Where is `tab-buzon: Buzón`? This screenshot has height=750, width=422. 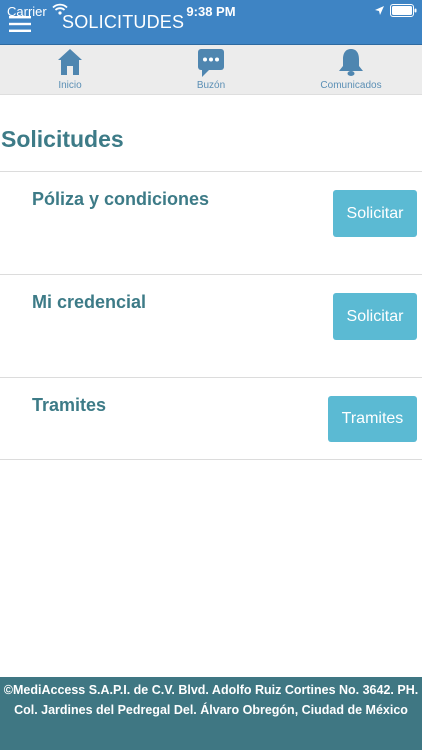 tab-buzon: Buzón is located at coordinates (211, 70).